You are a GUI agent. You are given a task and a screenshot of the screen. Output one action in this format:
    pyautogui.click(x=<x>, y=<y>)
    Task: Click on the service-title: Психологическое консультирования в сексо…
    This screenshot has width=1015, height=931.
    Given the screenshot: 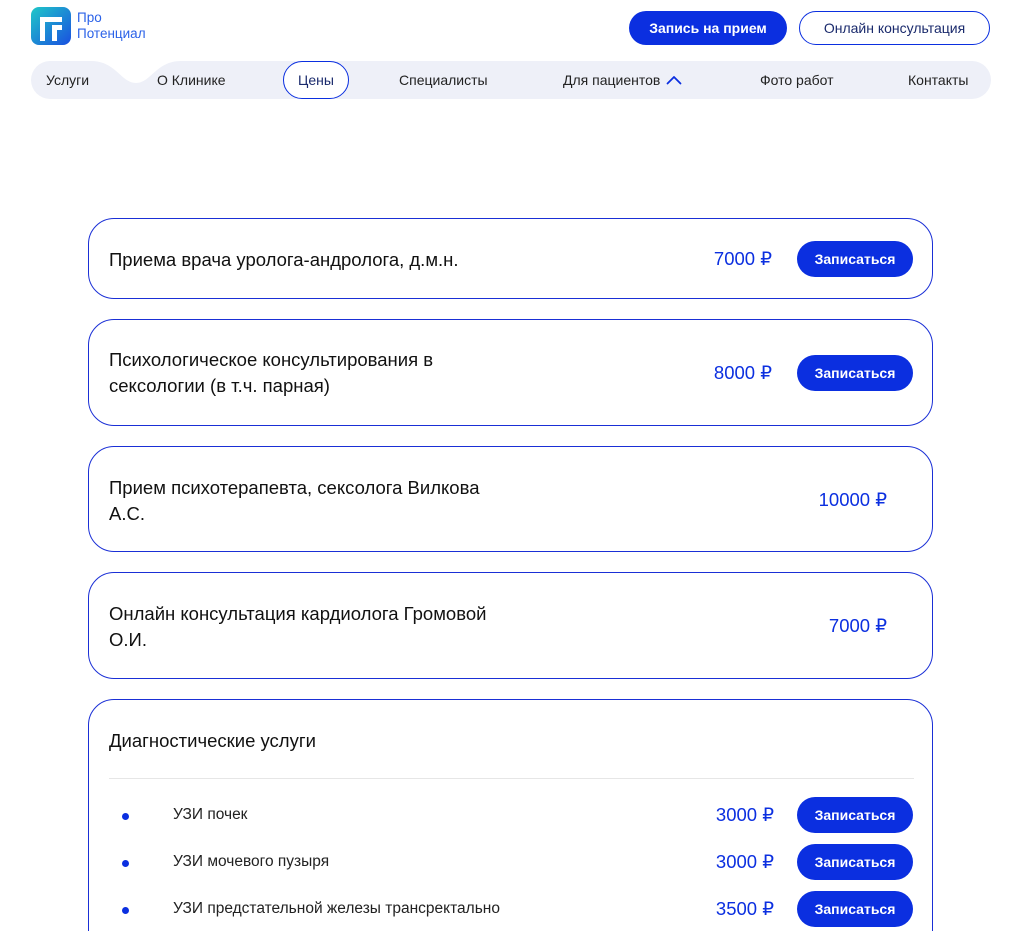 What is the action you would take?
    pyautogui.click(x=271, y=373)
    